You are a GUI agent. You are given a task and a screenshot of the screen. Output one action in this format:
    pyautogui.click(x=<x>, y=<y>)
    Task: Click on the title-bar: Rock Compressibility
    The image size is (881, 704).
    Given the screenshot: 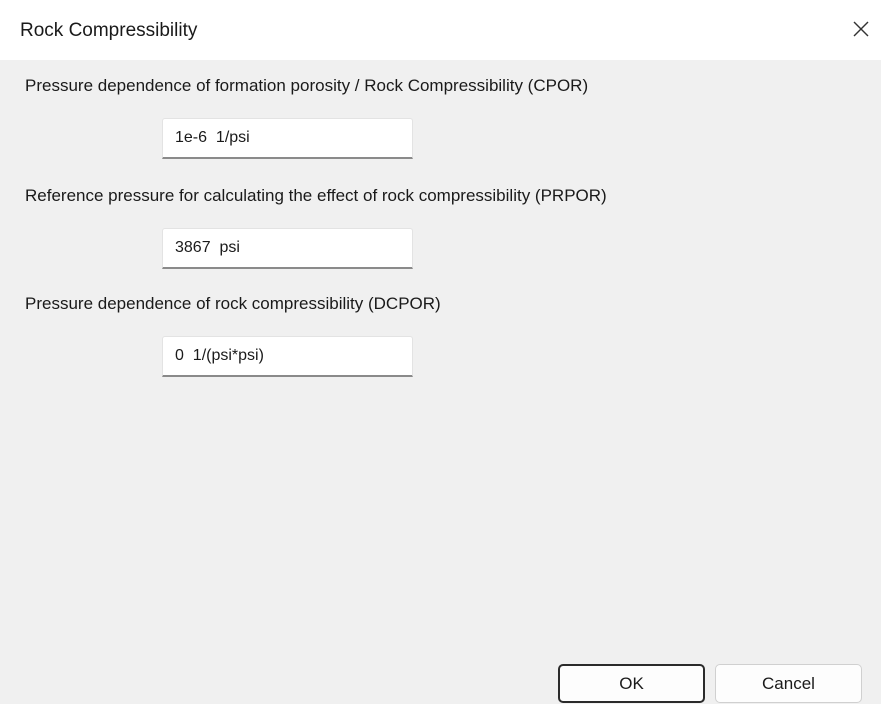 What is the action you would take?
    pyautogui.click(x=440, y=30)
    